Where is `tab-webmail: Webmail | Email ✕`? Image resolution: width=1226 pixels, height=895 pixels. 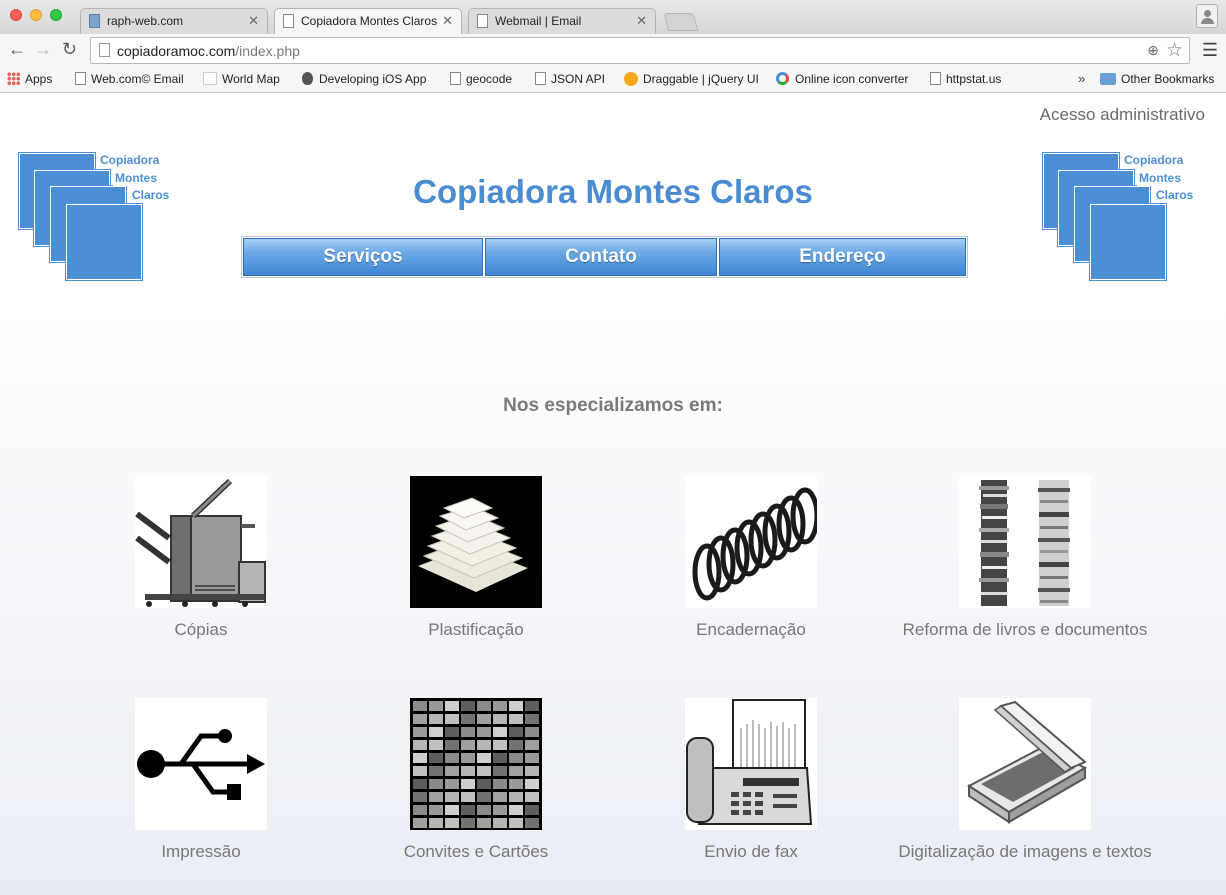
tab-webmail: Webmail | Email ✕ is located at coordinates (562, 21).